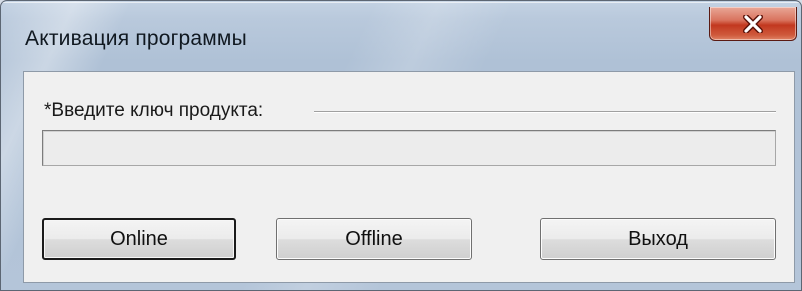 The width and height of the screenshot is (802, 291). What do you see at coordinates (409, 148) in the screenshot?
I see `product-key-input` at bounding box center [409, 148].